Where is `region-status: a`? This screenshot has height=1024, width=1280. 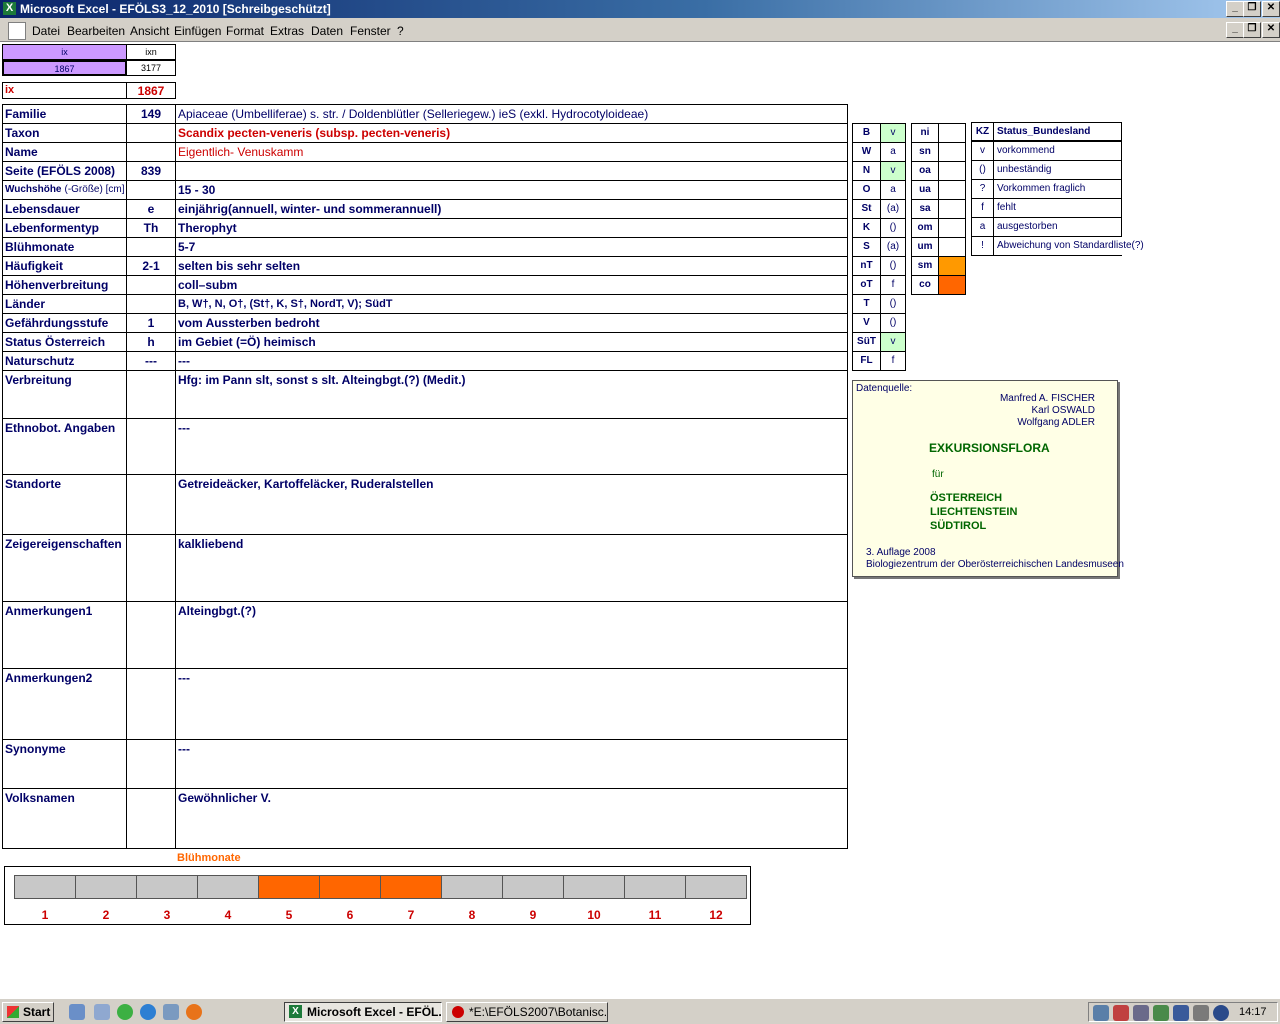 region-status: a is located at coordinates (893, 190).